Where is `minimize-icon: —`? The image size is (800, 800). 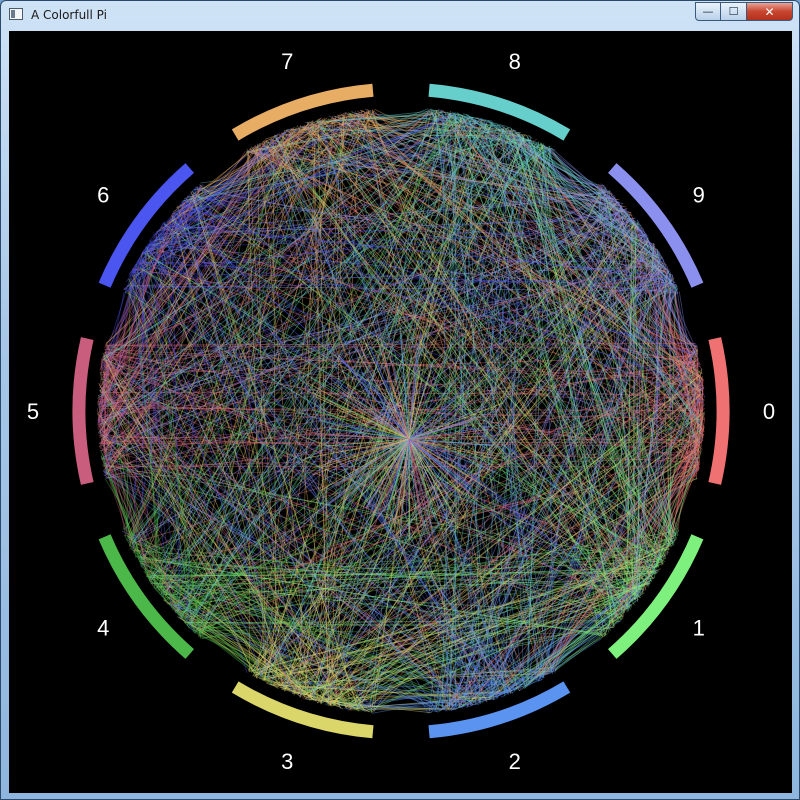 minimize-icon: — is located at coordinates (708, 11).